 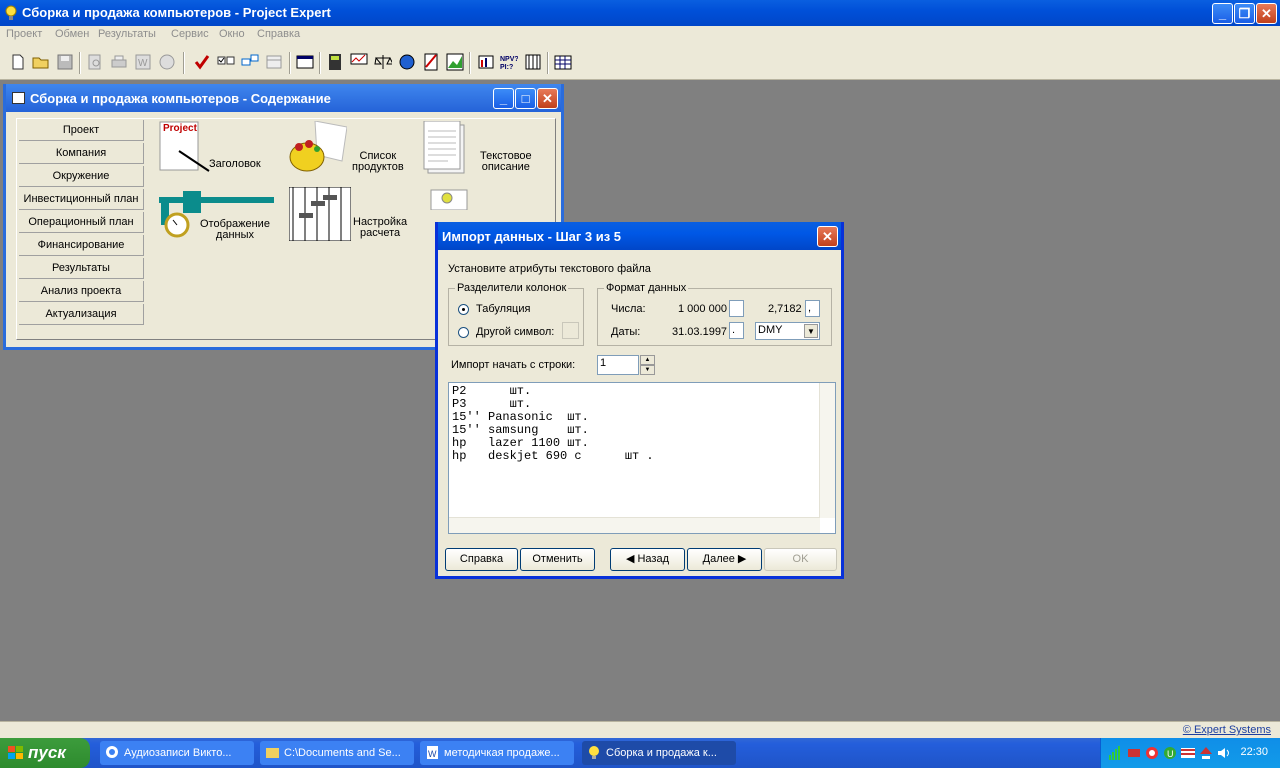 I want to click on help-button: Справка, so click(x=481, y=559).